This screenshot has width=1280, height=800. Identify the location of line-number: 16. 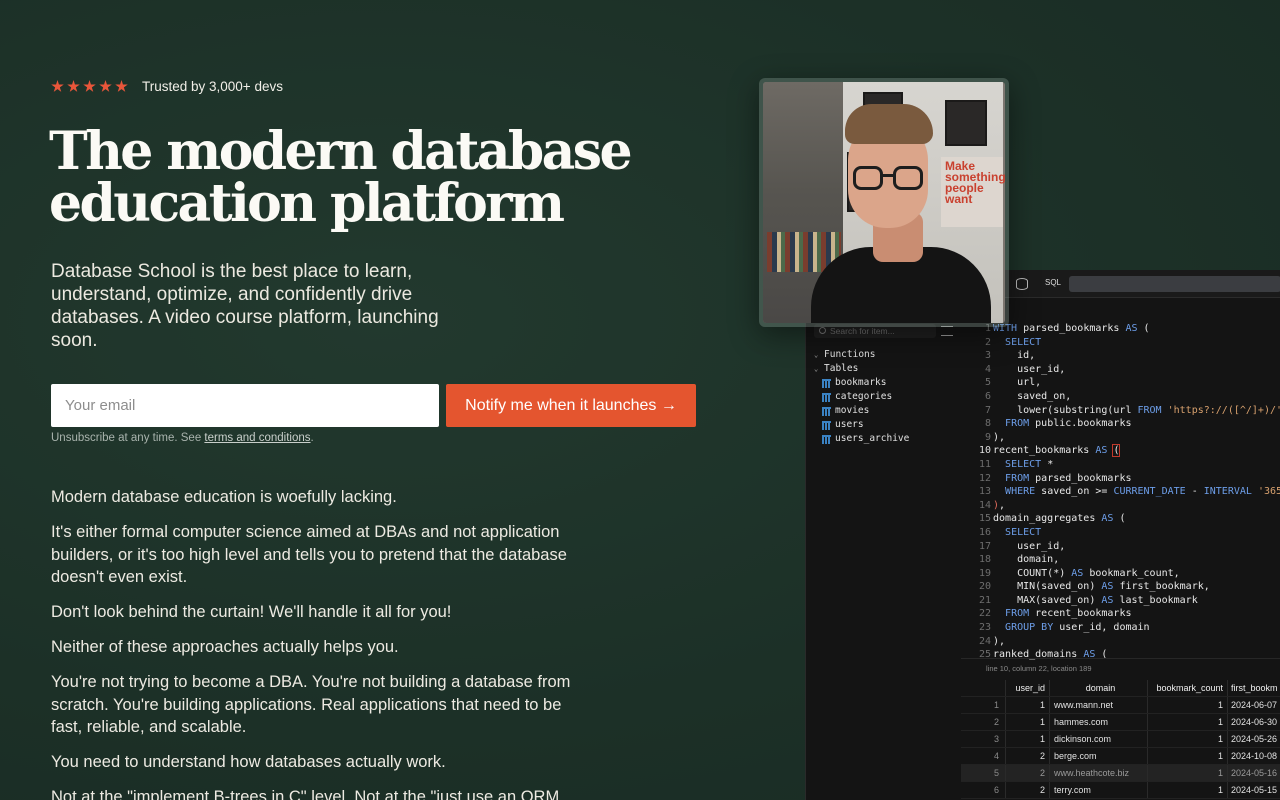
(984, 532).